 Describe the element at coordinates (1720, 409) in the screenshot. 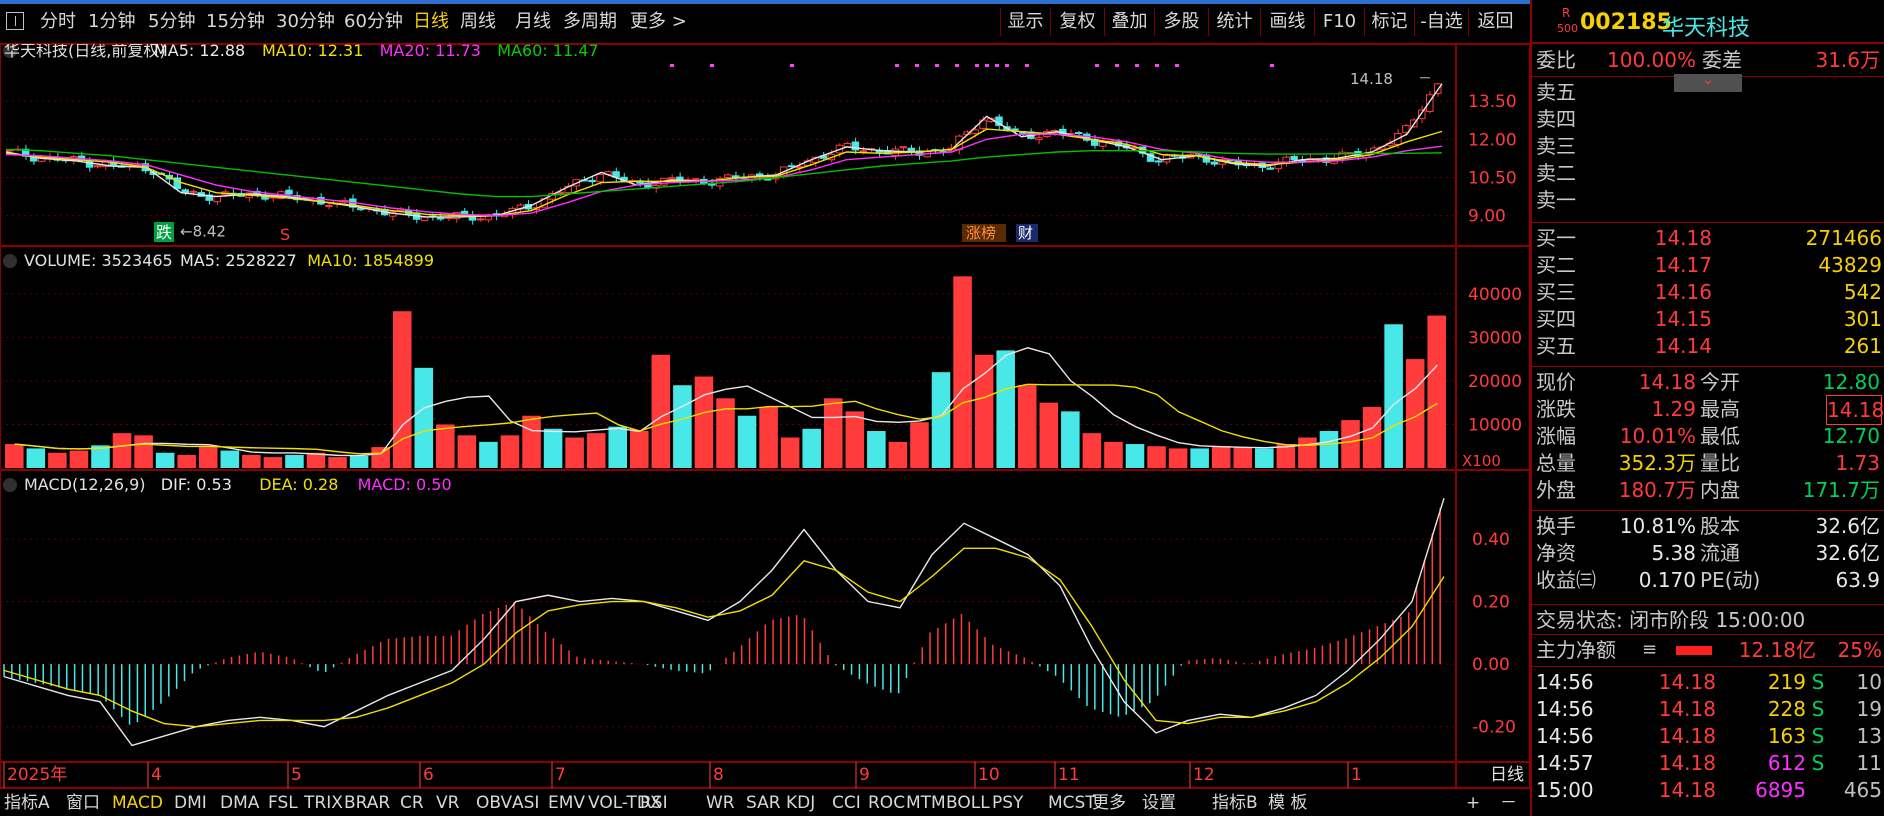

I see `stat-label: 最高` at that location.